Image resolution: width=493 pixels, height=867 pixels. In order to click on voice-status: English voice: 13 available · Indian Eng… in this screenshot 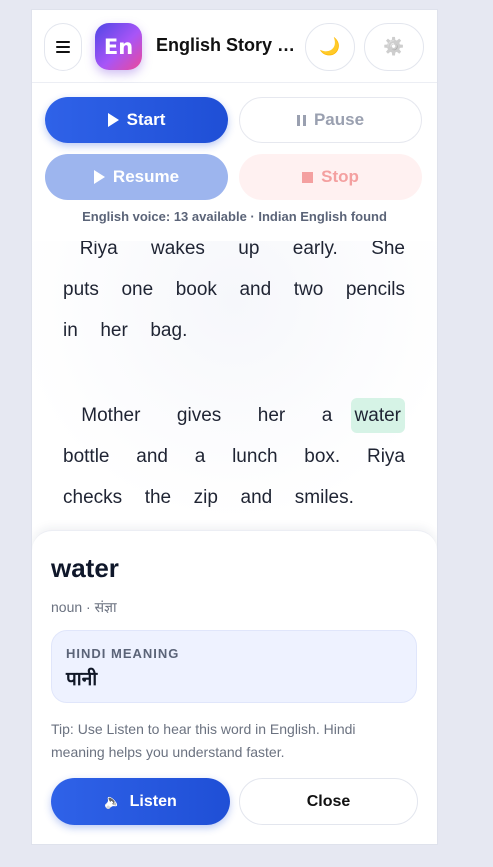, I will do `click(234, 216)`.